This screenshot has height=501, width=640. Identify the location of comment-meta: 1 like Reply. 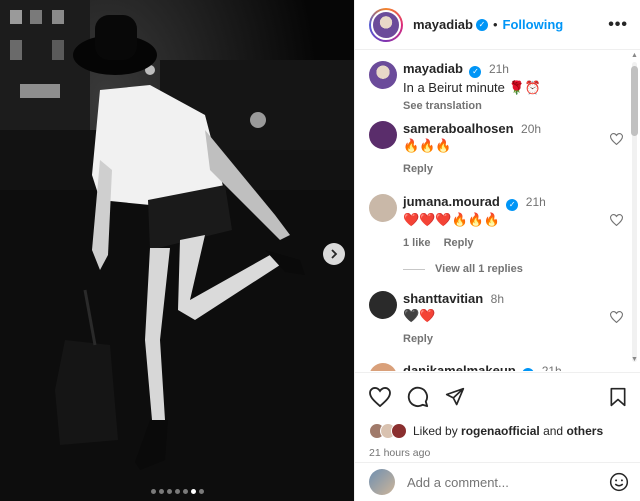
(514, 243).